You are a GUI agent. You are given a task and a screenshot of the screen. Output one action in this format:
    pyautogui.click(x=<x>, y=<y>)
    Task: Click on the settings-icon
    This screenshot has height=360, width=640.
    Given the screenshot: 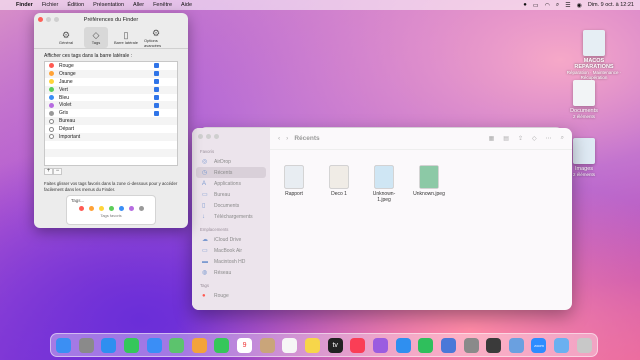 What is the action you would take?
    pyautogui.click(x=471, y=345)
    